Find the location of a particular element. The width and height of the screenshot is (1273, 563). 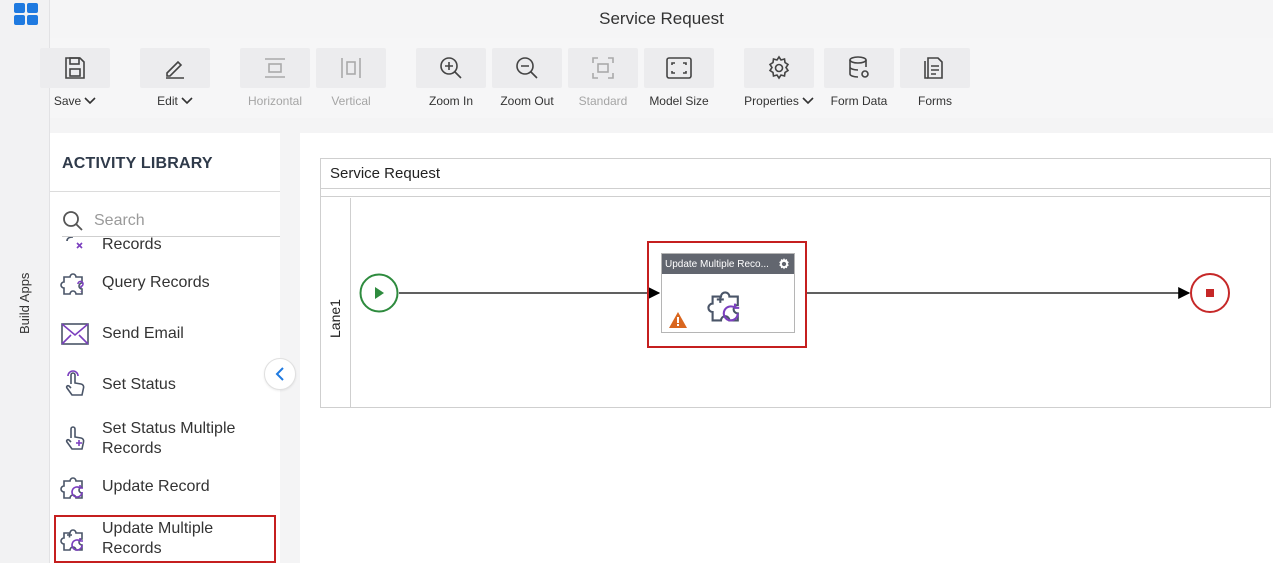

vertical-label: Vertical is located at coordinates (351, 101).